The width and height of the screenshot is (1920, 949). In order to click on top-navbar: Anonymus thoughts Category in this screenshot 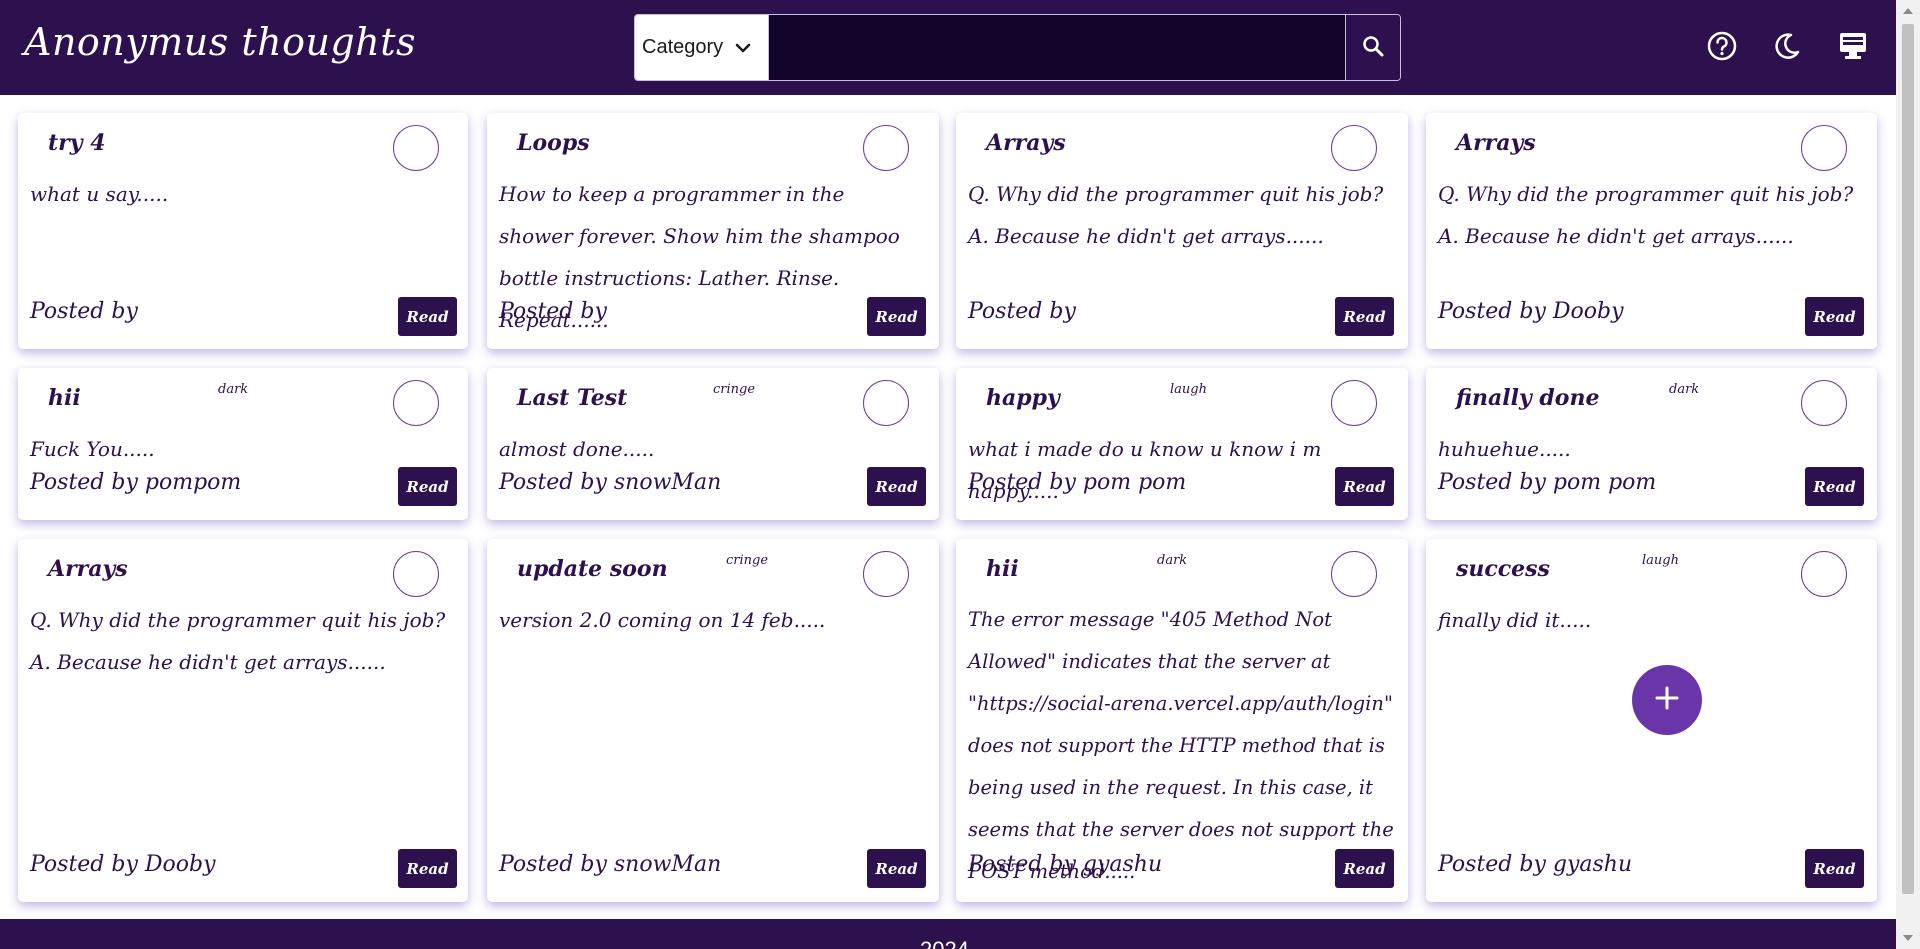, I will do `click(948, 47)`.